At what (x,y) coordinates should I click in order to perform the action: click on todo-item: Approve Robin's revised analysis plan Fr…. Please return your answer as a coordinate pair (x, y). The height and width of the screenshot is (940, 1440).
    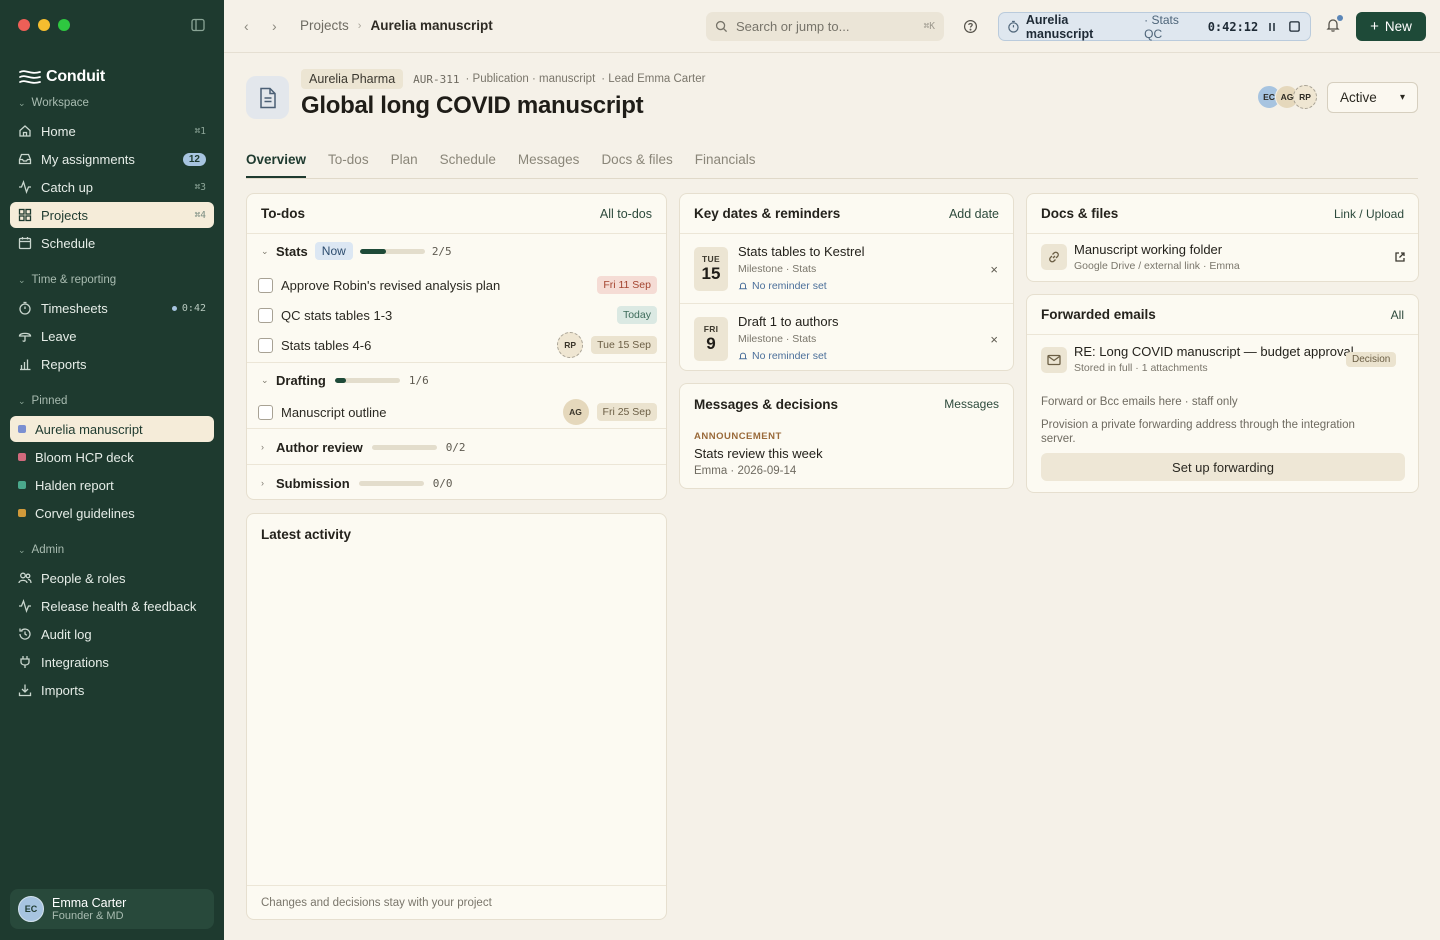
    Looking at the image, I should click on (456, 285).